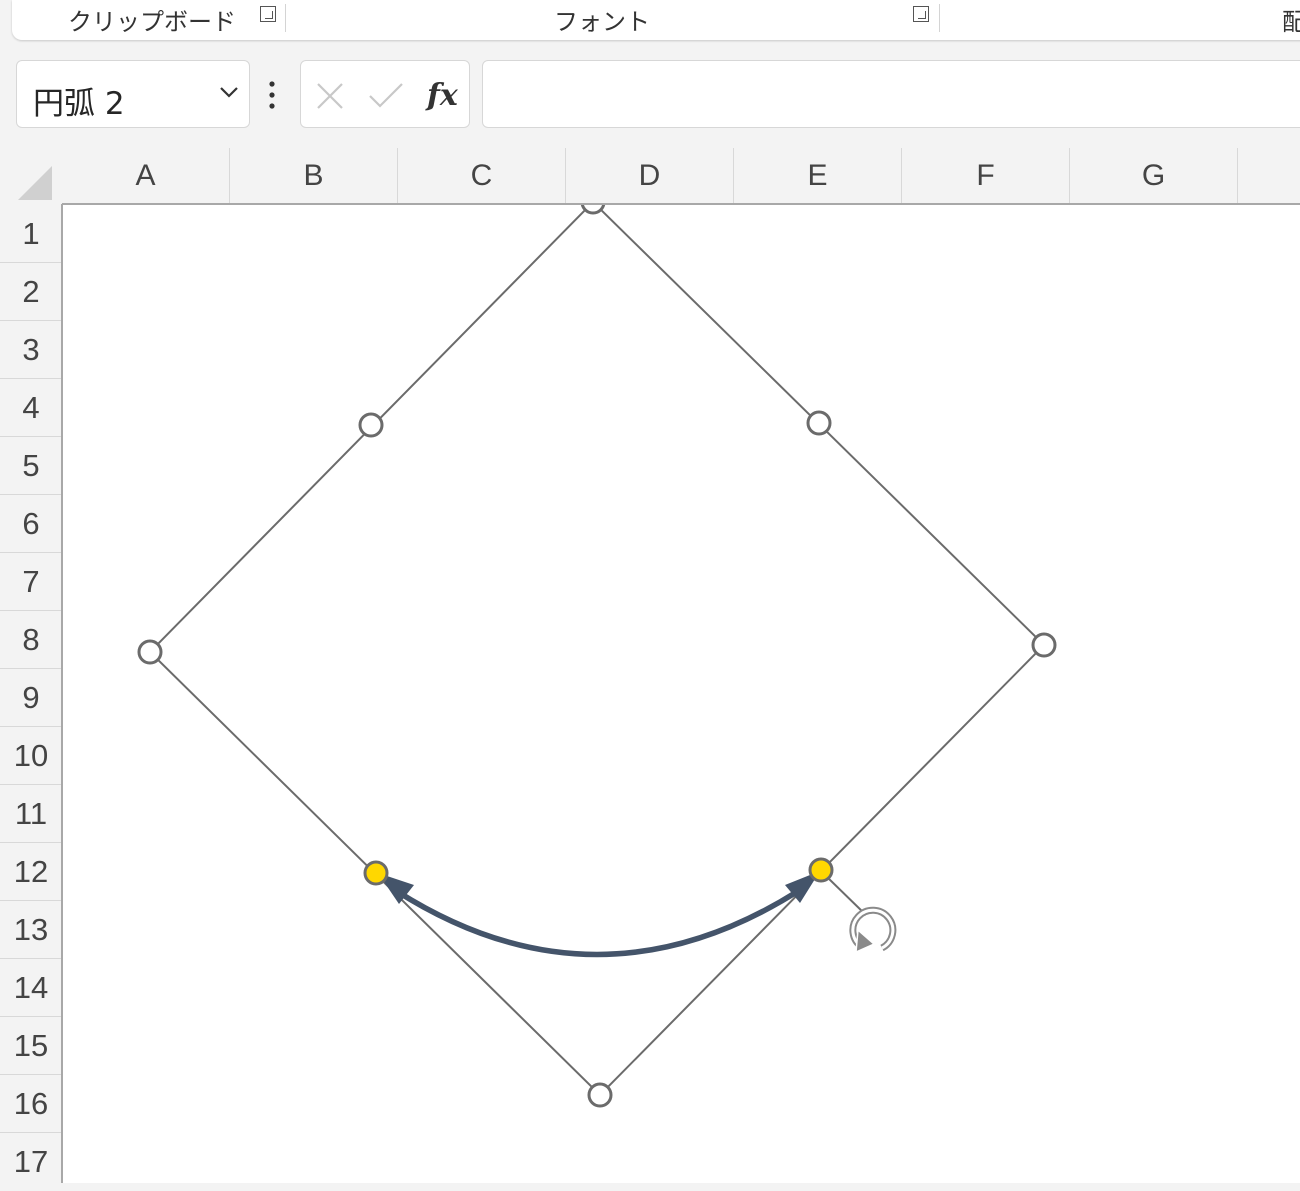  I want to click on rotate-handle-icon, so click(873, 930).